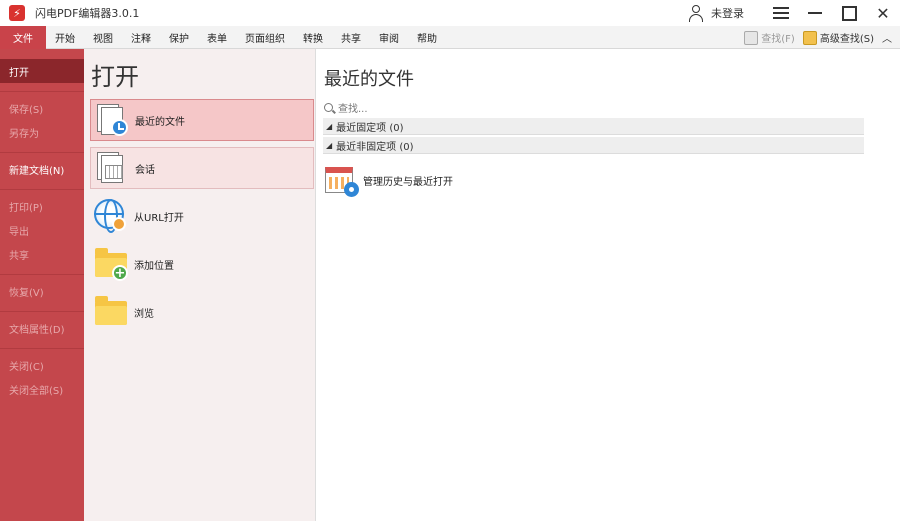  Describe the element at coordinates (115, 77) in the screenshot. I see `panel-title: 打开` at that location.